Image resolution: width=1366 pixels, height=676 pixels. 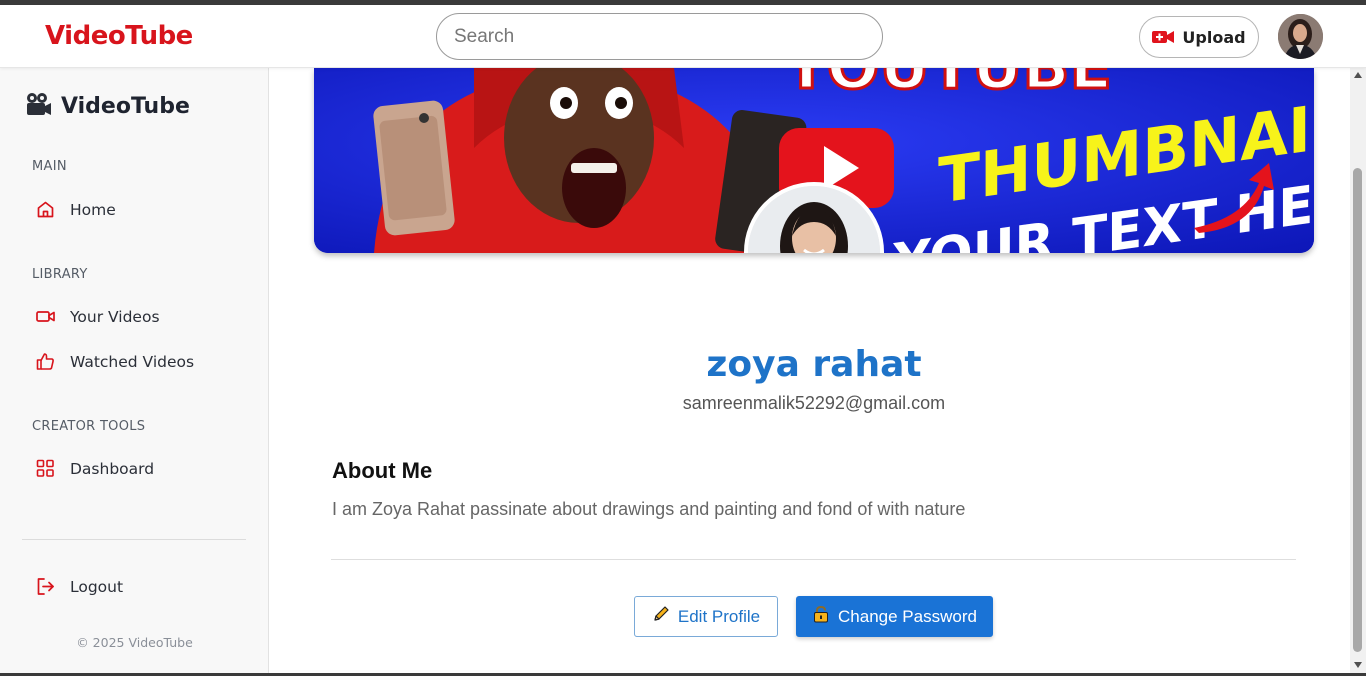 What do you see at coordinates (134, 539) in the screenshot?
I see `sidebar-divider` at bounding box center [134, 539].